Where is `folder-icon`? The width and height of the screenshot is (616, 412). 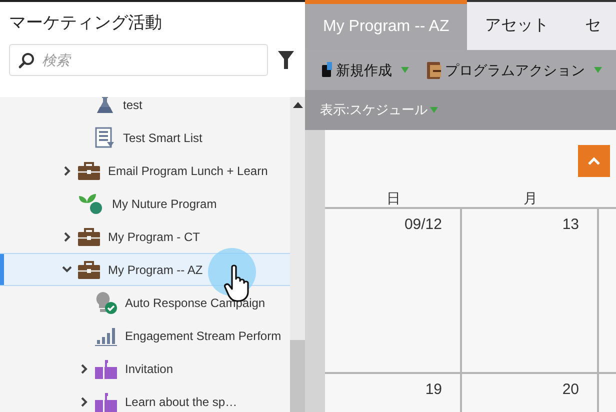 folder-icon is located at coordinates (434, 70).